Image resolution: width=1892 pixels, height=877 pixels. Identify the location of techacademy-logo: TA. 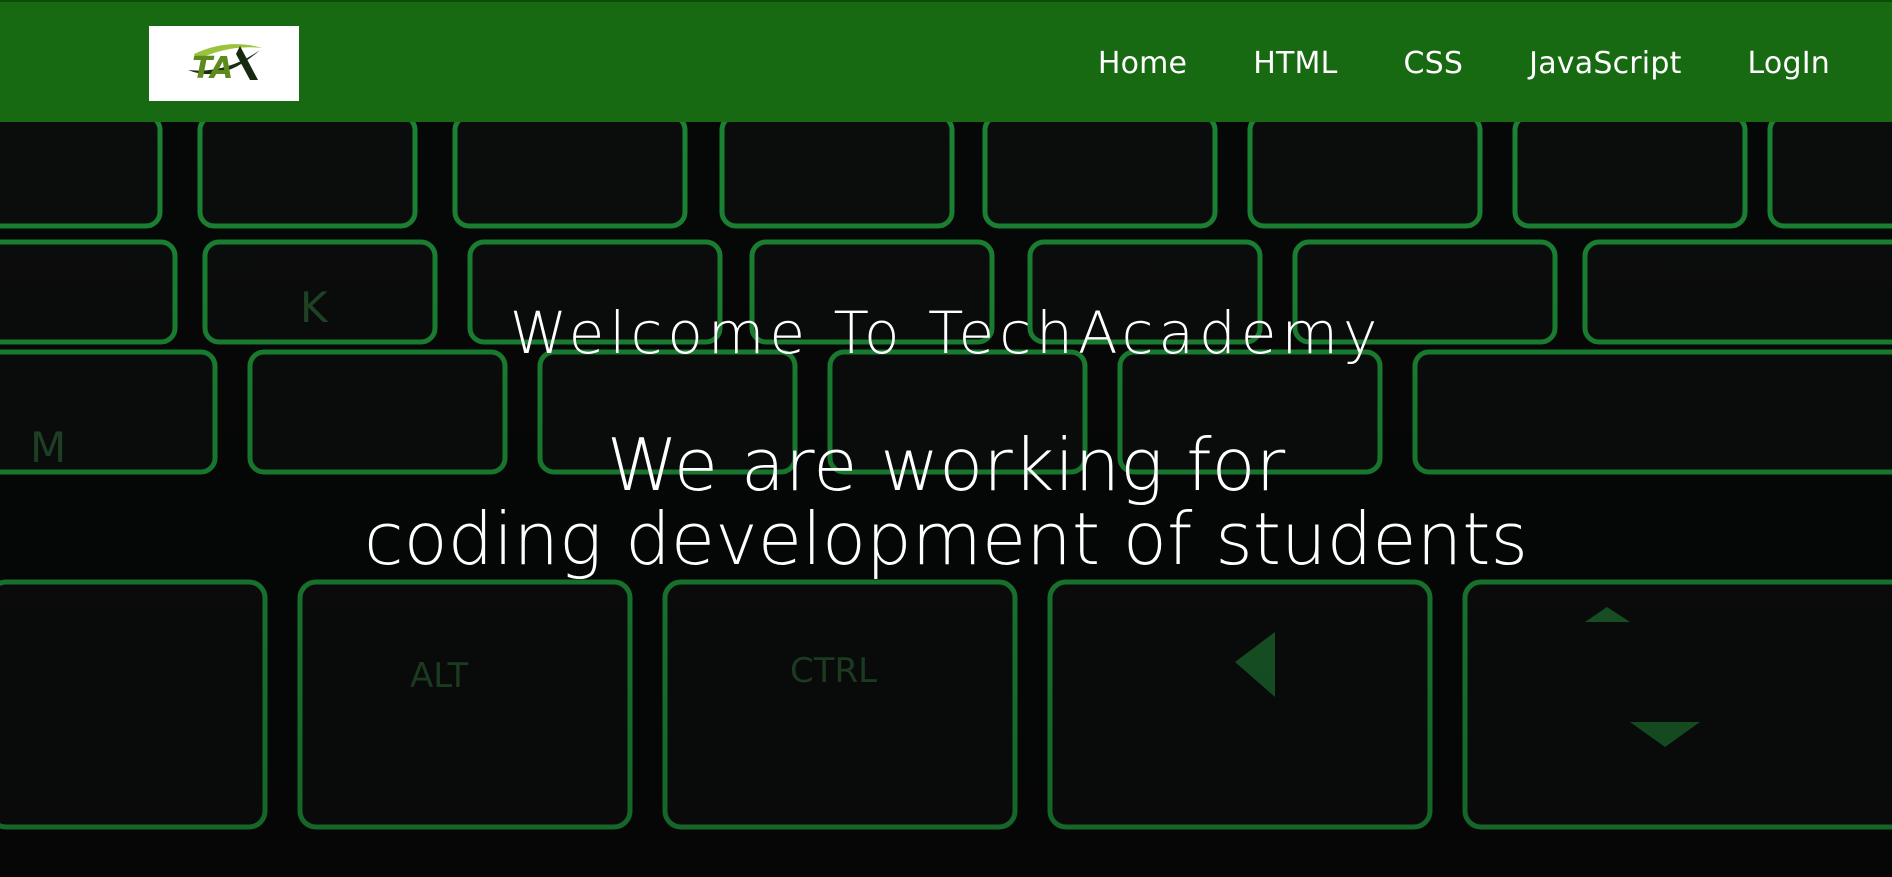
(224, 63).